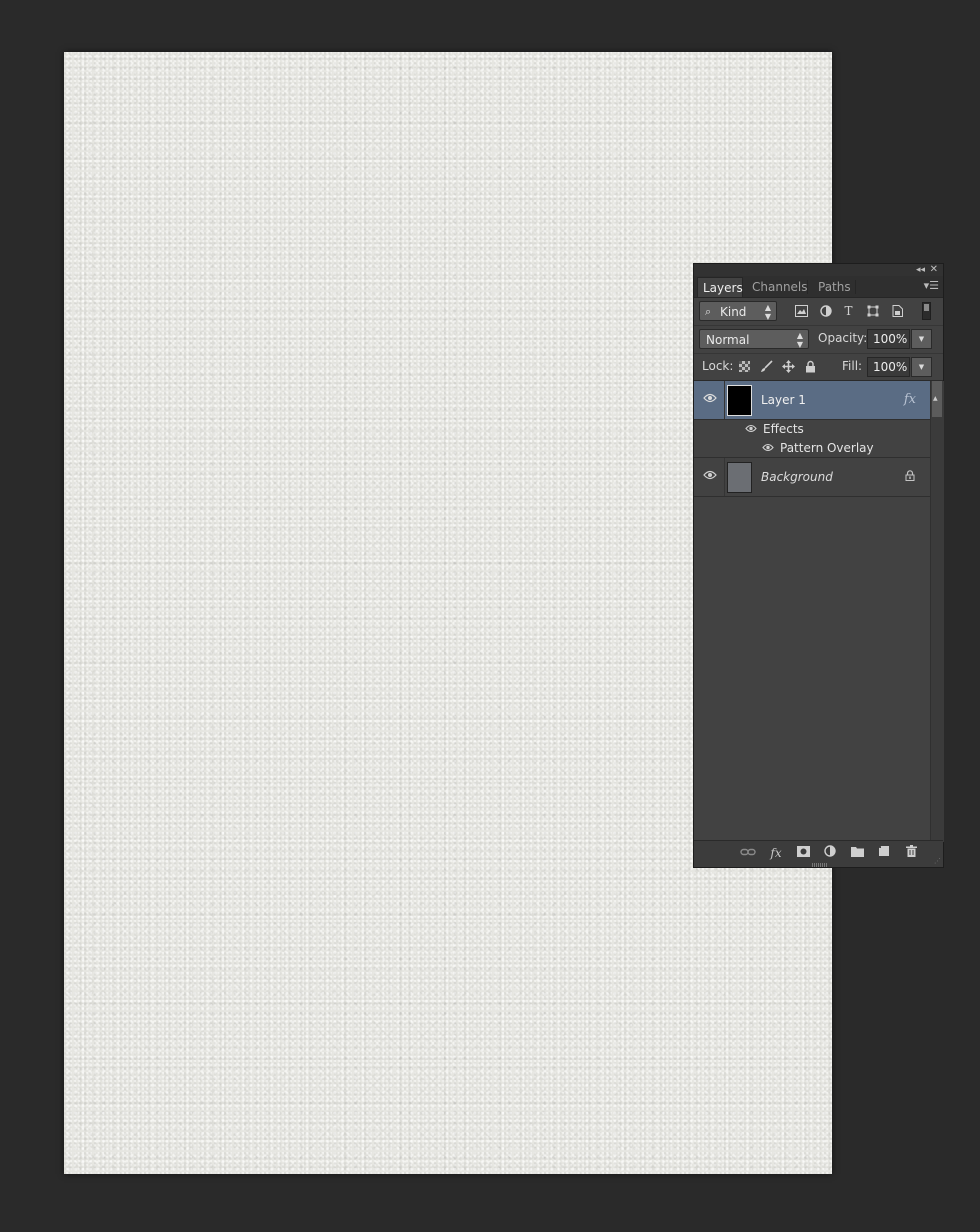 The image size is (980, 1232). I want to click on trash-icon, so click(911, 853).